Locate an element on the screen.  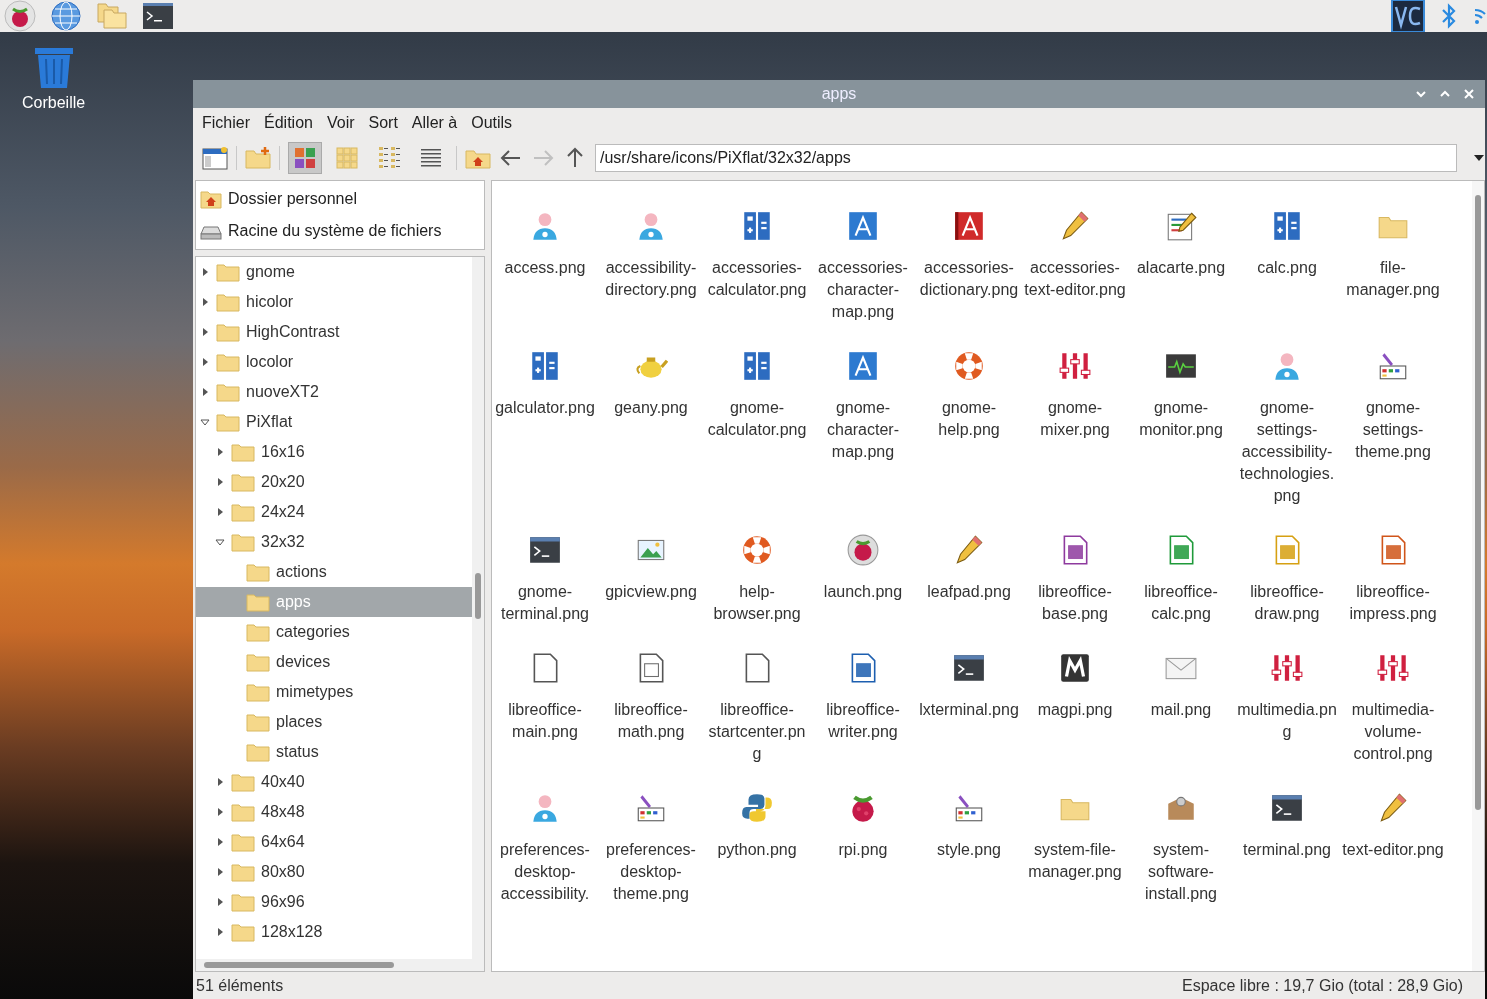
file-item: lxterminal.png is located at coordinates (969, 703).